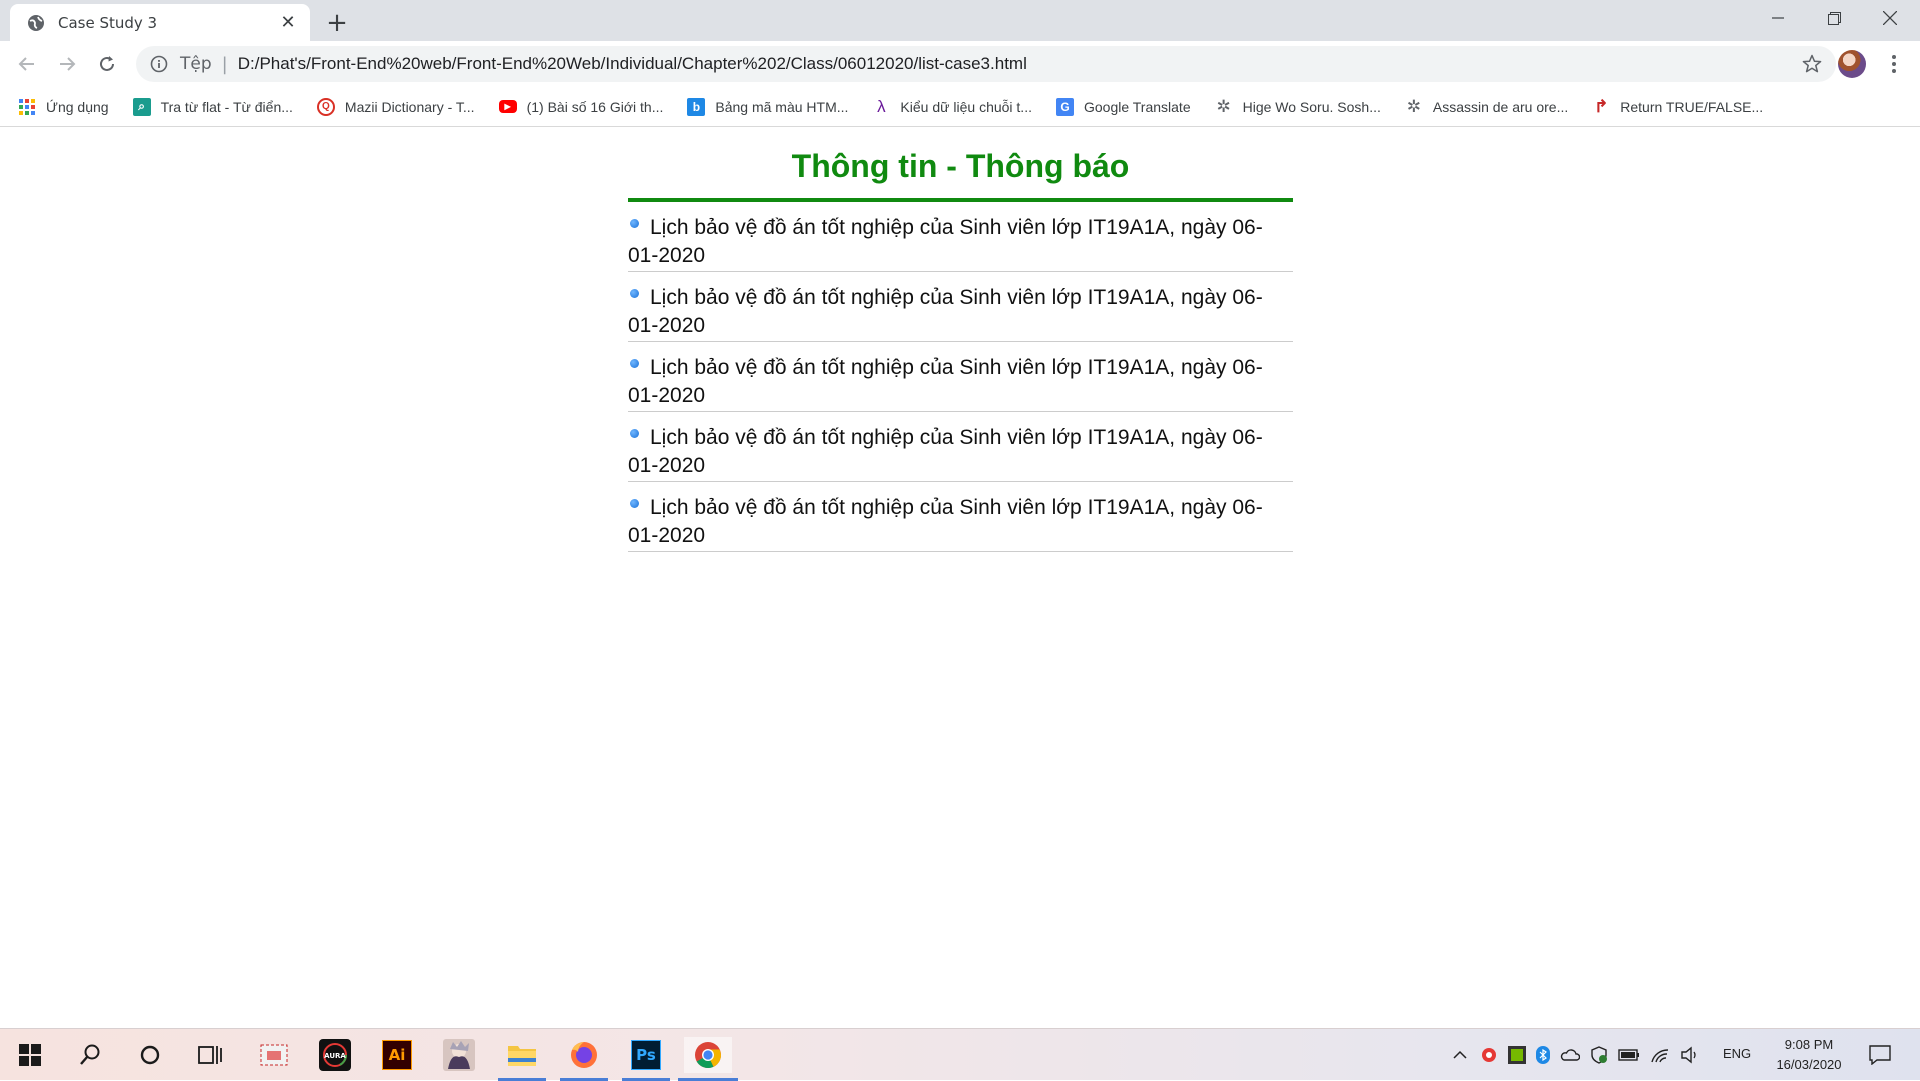  I want to click on illustrator-label: Ai, so click(397, 1055).